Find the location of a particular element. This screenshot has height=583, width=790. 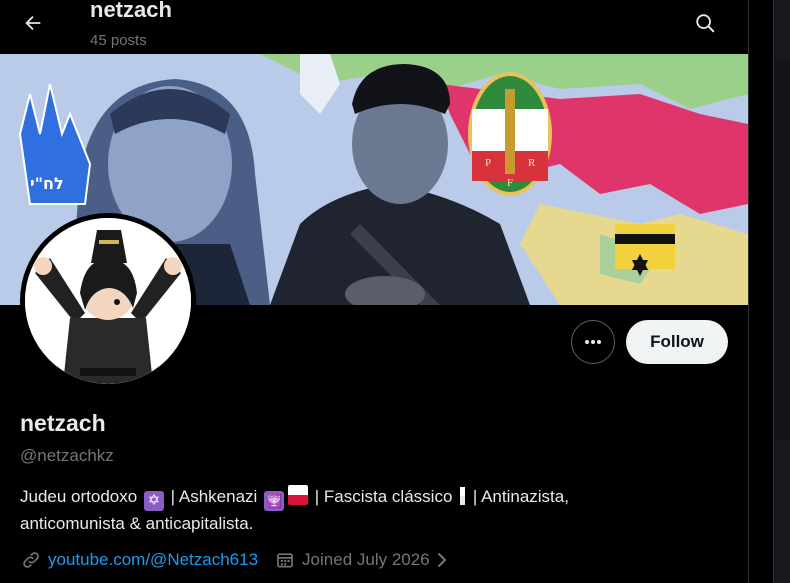

flag-letter-p: P is located at coordinates (488, 163).